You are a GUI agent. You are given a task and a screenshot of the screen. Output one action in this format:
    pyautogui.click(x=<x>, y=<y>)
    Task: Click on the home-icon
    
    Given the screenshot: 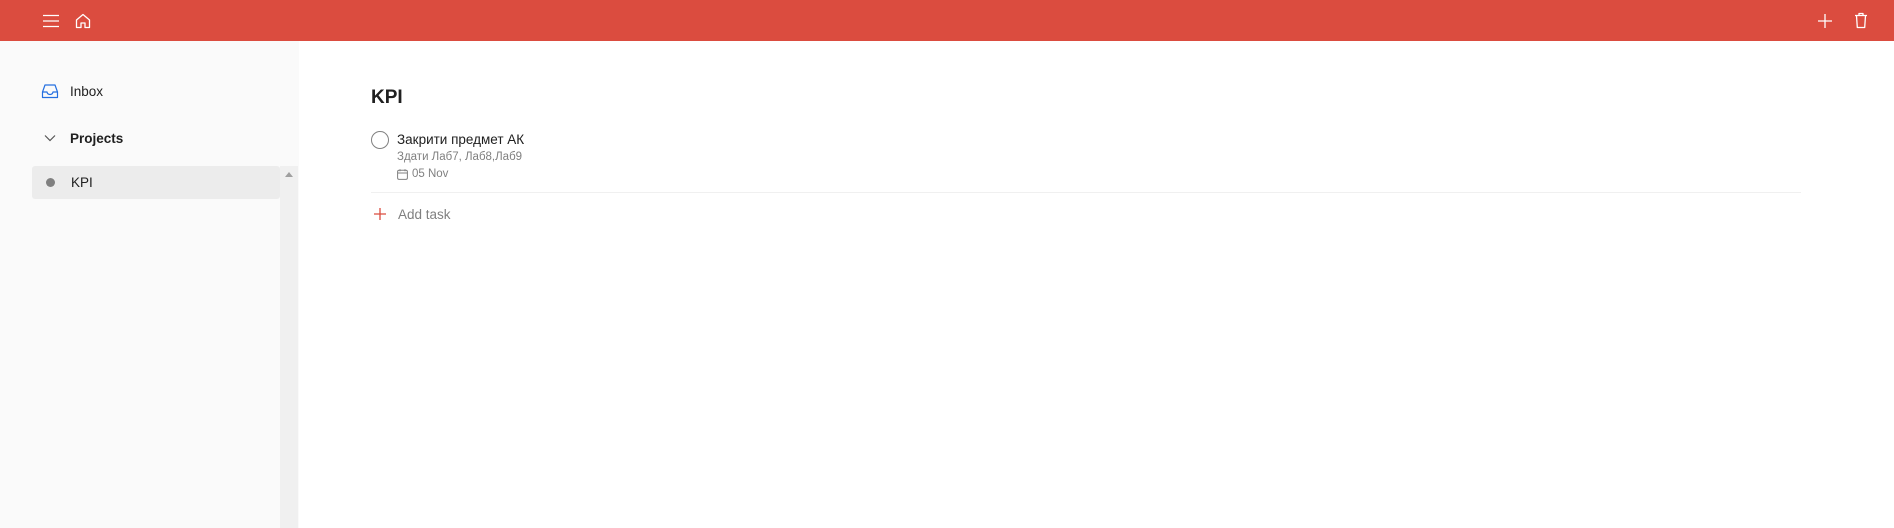 What is the action you would take?
    pyautogui.click(x=83, y=20)
    